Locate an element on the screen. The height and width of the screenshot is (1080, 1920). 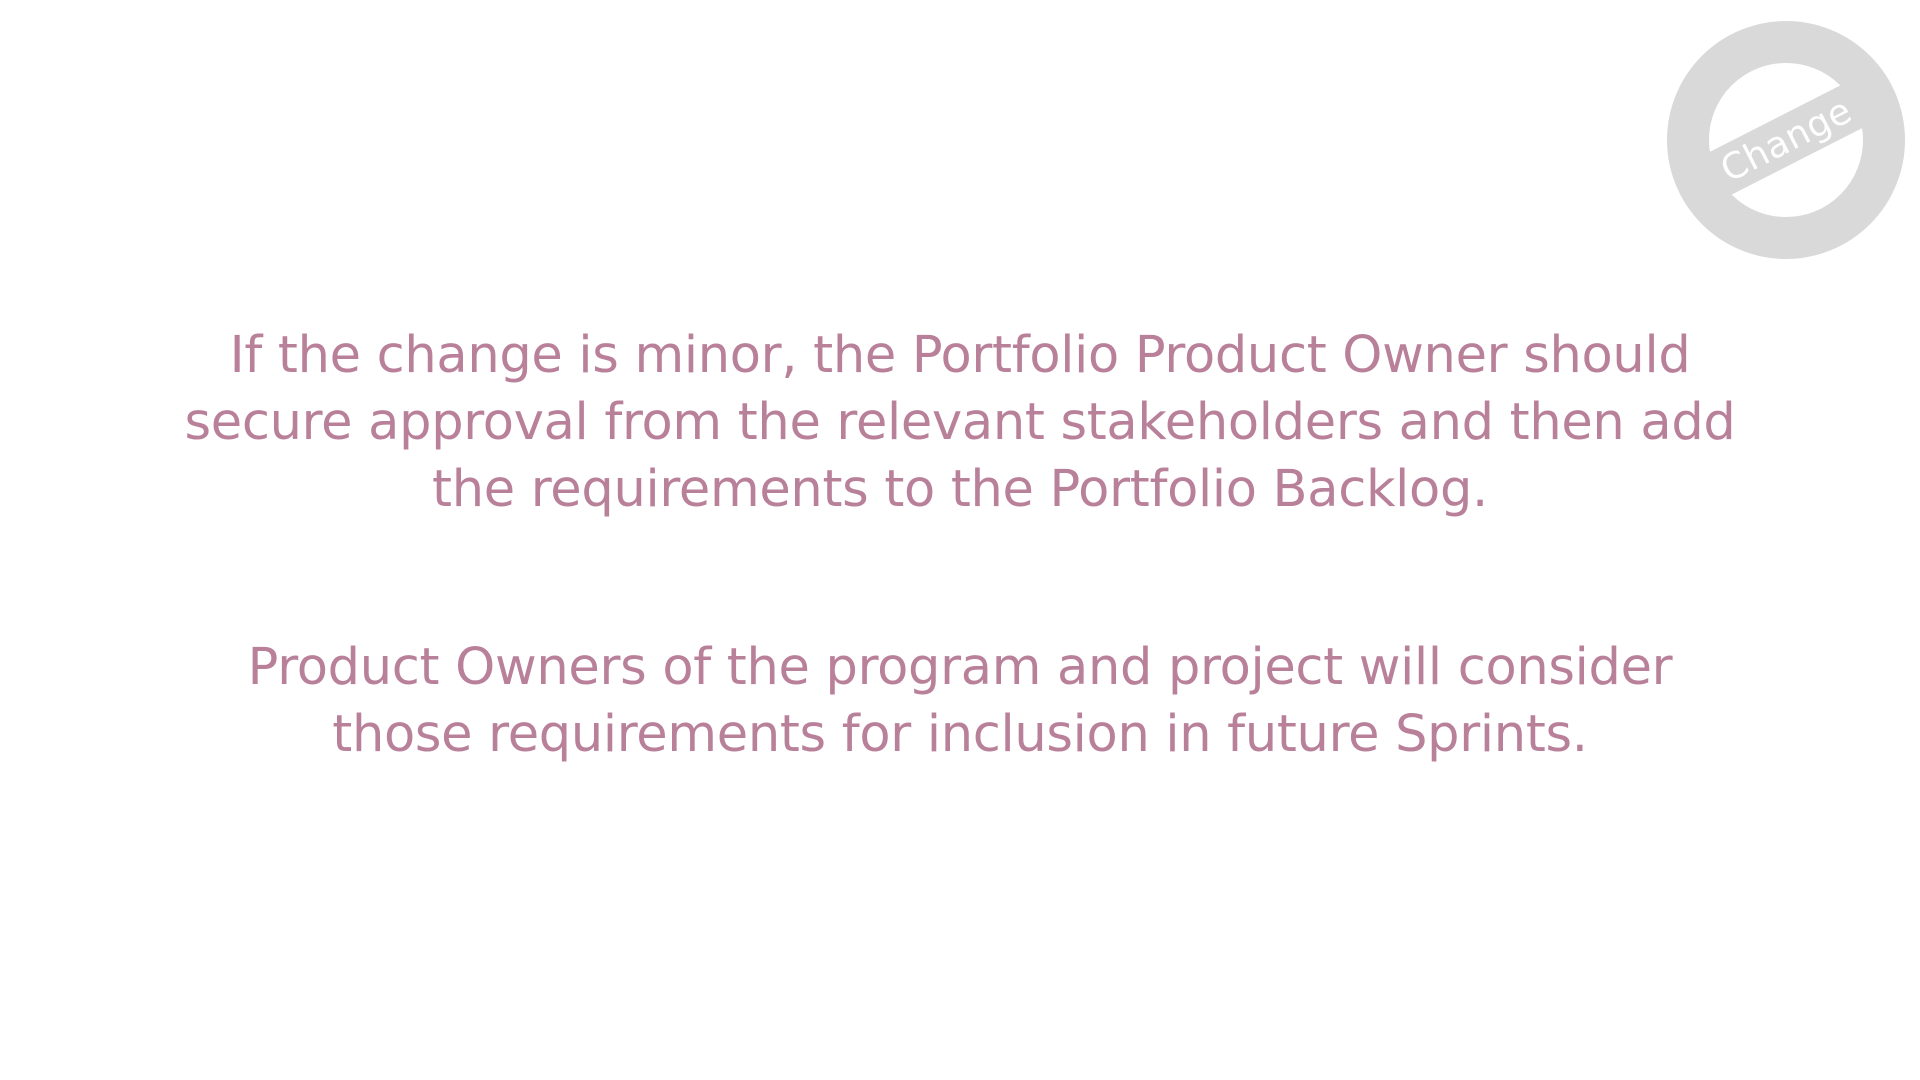
change-badge-icon is located at coordinates (1786, 140).